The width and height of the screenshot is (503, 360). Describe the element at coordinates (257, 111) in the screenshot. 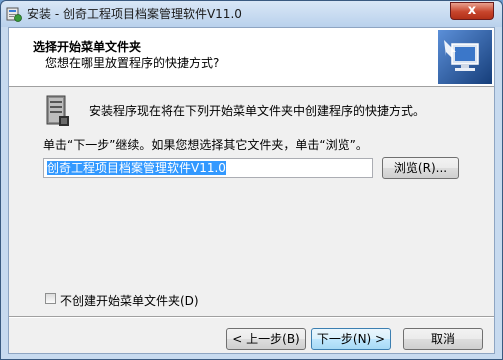

I see `intro-text: 安装程序现在将在下列开始菜单文件夹中创建程序的快捷方式。` at that location.